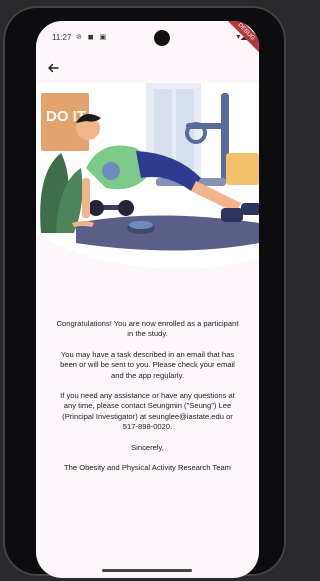 This screenshot has height=581, width=320. I want to click on arrow-left-icon, so click(53, 68).